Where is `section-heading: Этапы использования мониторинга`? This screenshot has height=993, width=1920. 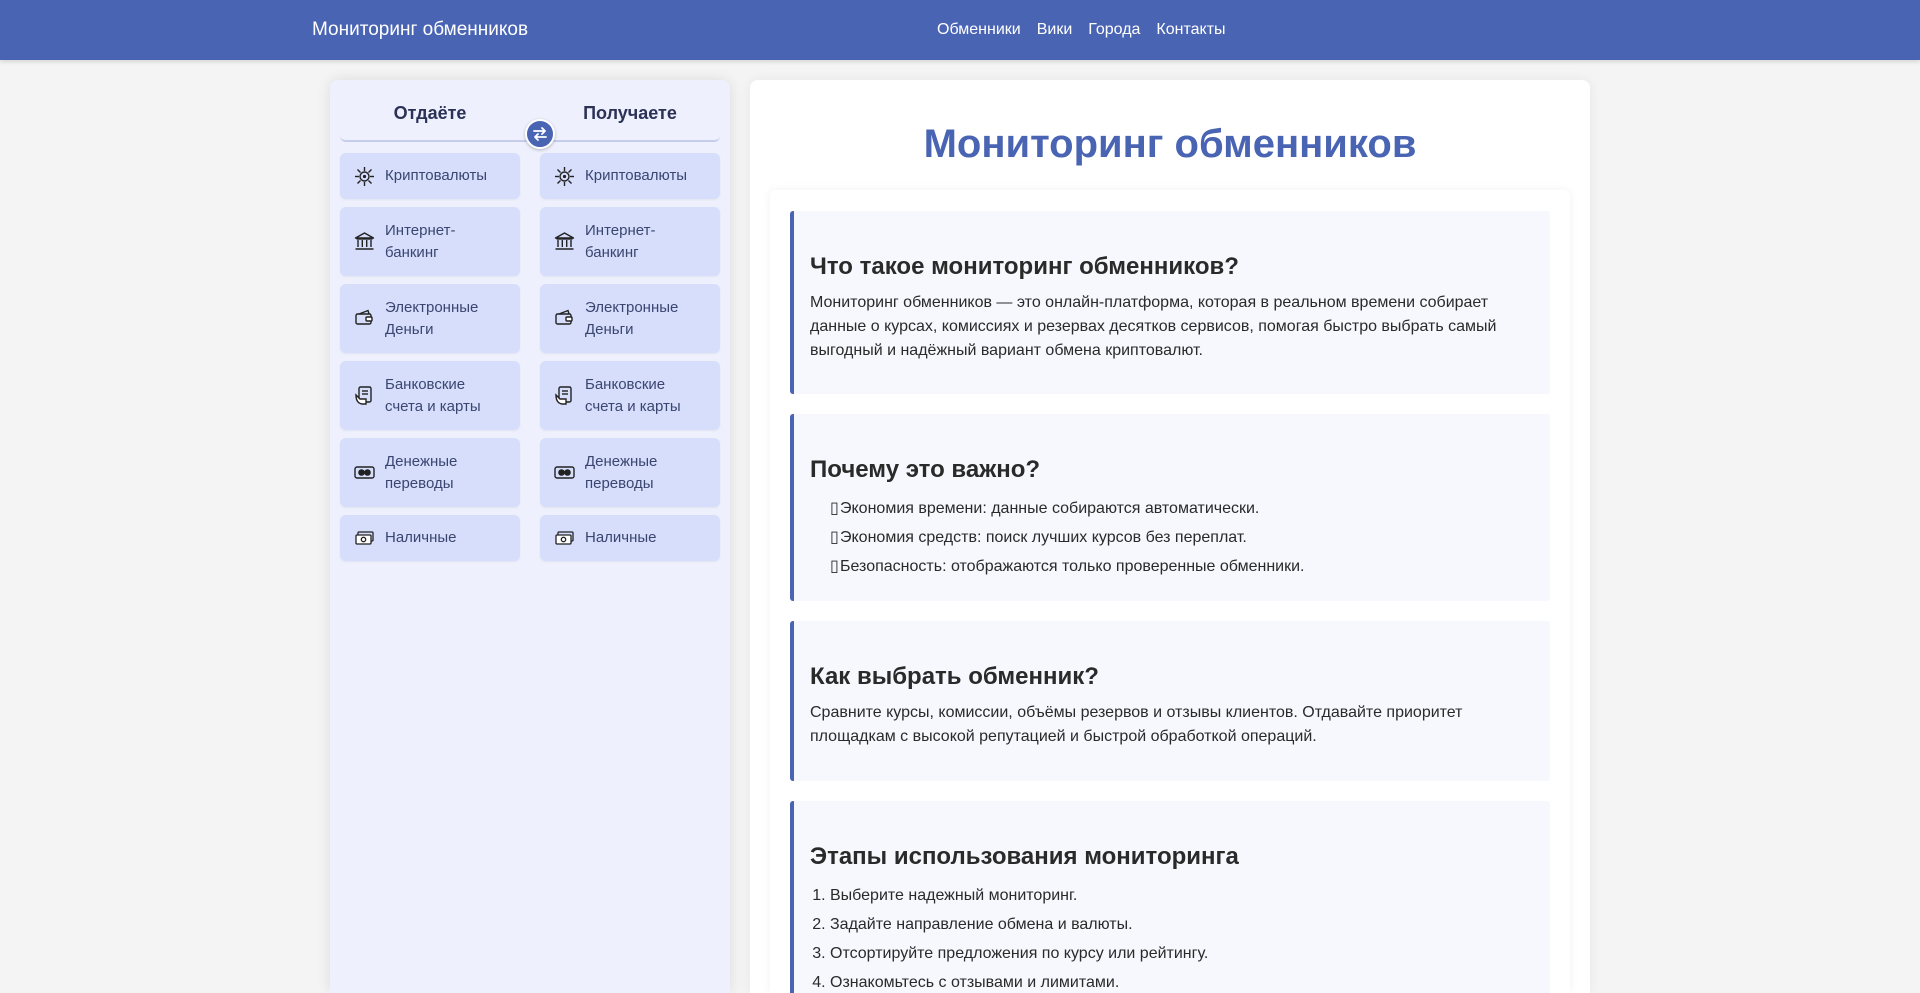
section-heading: Этапы использования мониторинга is located at coordinates (1024, 856).